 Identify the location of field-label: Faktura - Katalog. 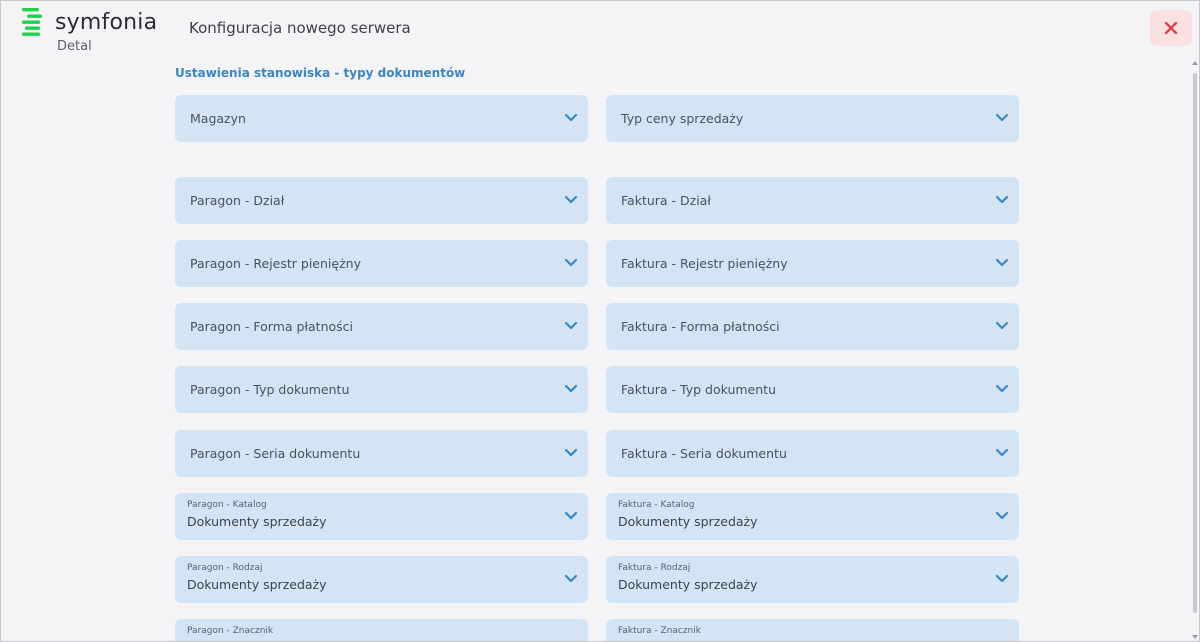
(656, 505).